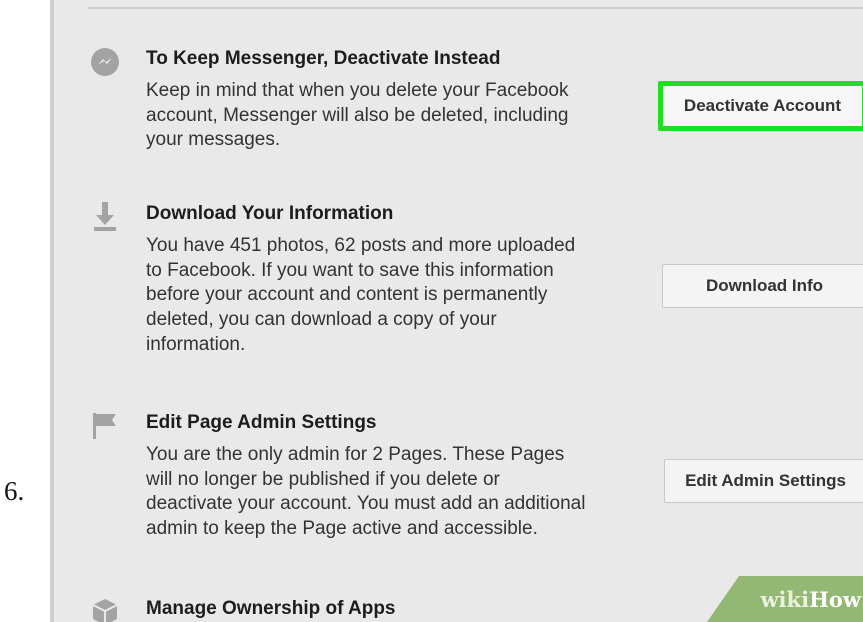 Image resolution: width=863 pixels, height=622 pixels. Describe the element at coordinates (261, 422) in the screenshot. I see `section-title: Edit Page Admin Settings` at that location.